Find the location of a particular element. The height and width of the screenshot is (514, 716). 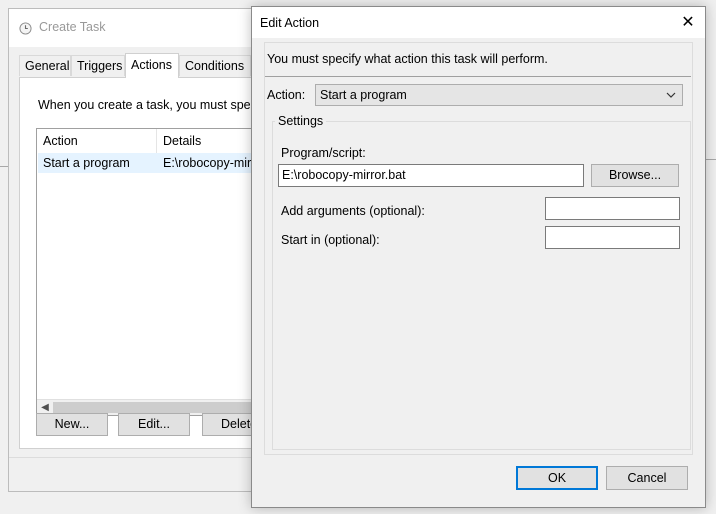

intro-divider is located at coordinates (478, 76).